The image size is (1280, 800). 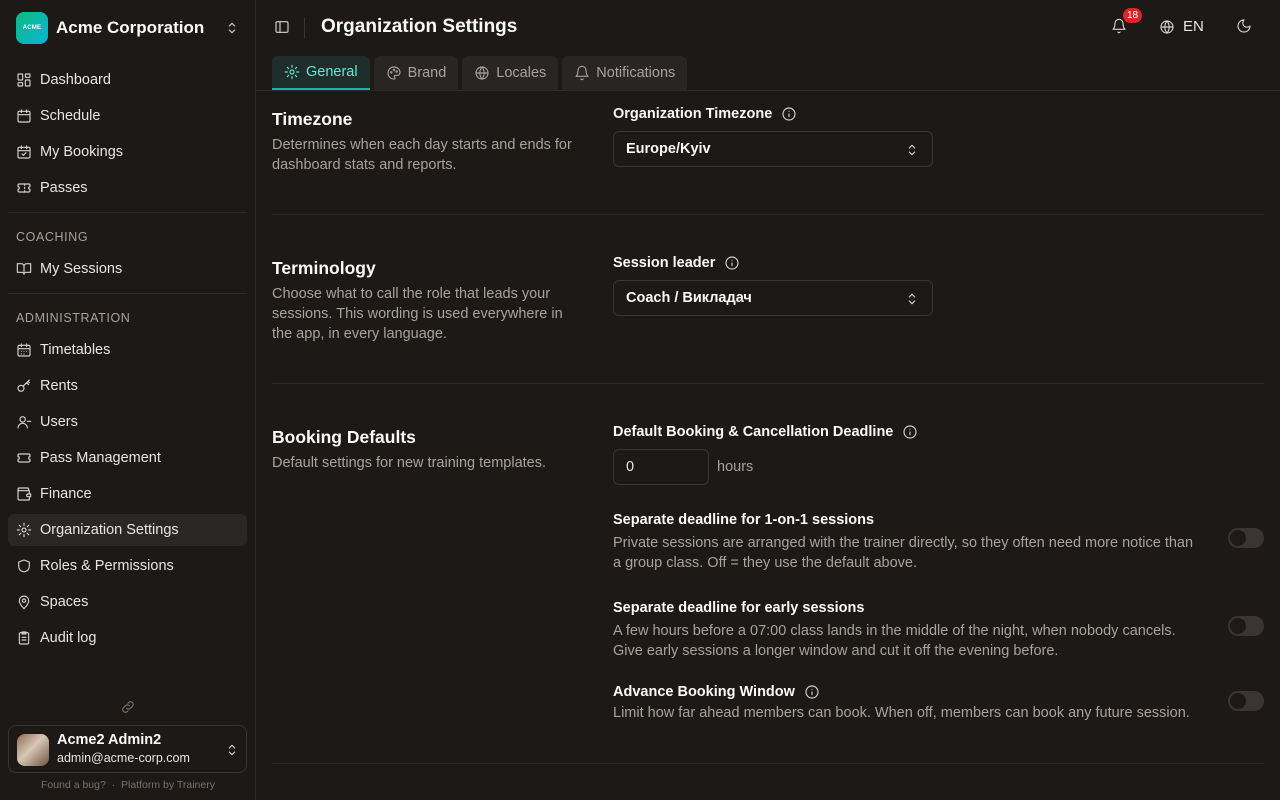 What do you see at coordinates (739, 608) in the screenshot?
I see `option-title-early-sessions: Separate deadline for early sessions` at bounding box center [739, 608].